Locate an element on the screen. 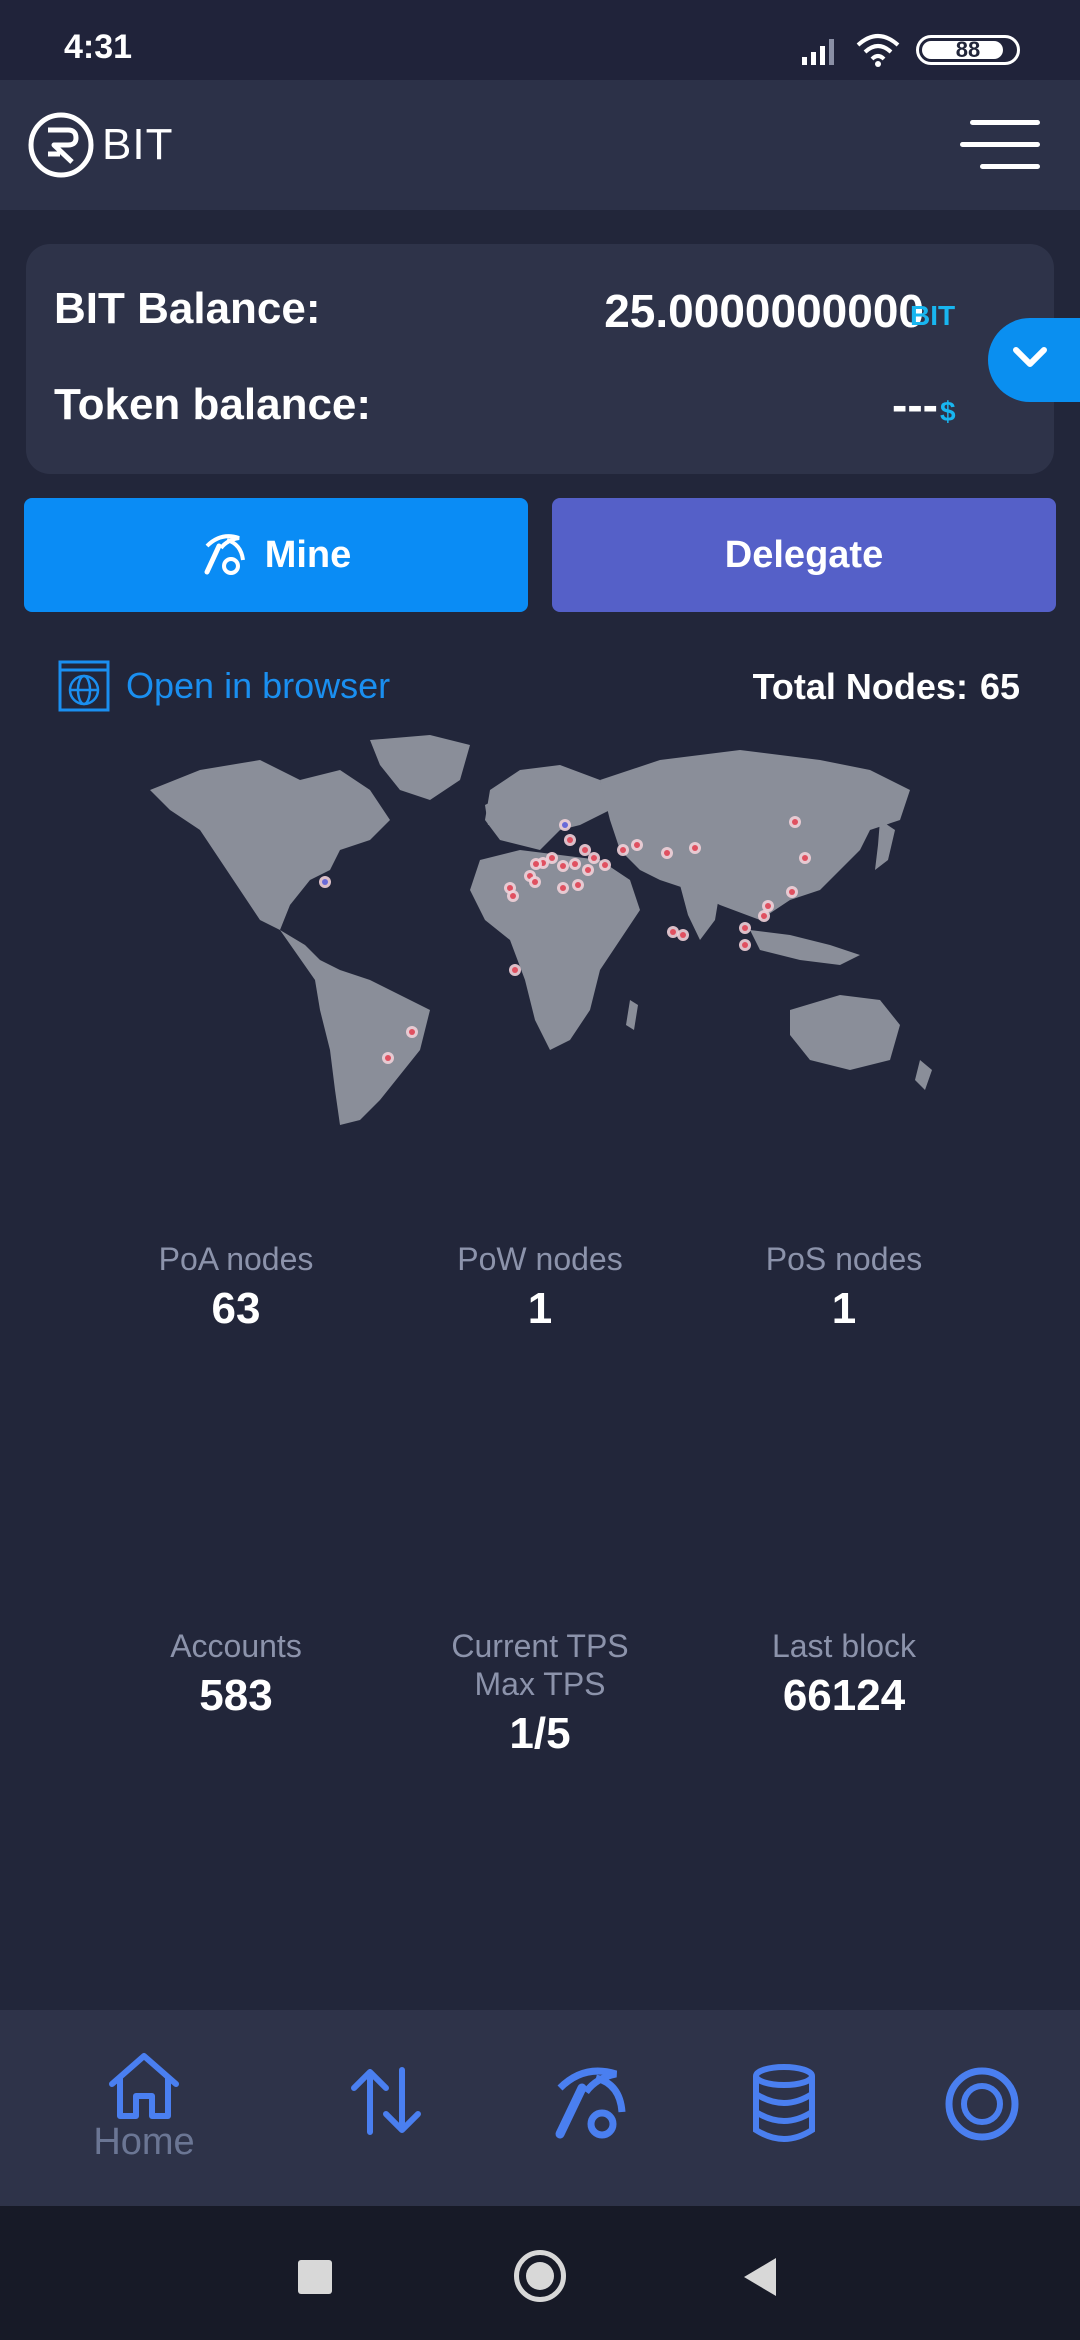 This screenshot has width=1080, height=2340. database-icon is located at coordinates (784, 2103).